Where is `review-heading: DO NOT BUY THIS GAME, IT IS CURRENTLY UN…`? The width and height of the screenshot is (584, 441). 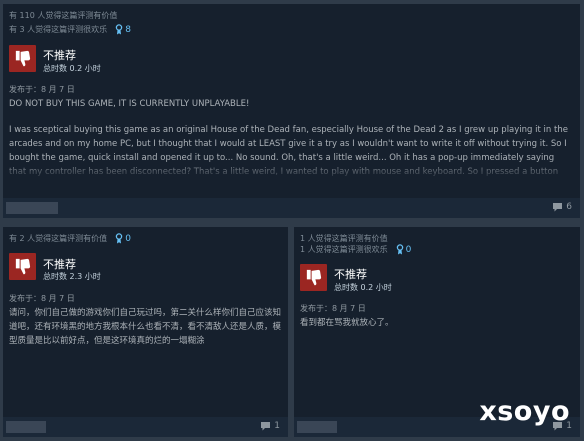 review-heading: DO NOT BUY THIS GAME, IT IS CURRENTLY UN… is located at coordinates (129, 104).